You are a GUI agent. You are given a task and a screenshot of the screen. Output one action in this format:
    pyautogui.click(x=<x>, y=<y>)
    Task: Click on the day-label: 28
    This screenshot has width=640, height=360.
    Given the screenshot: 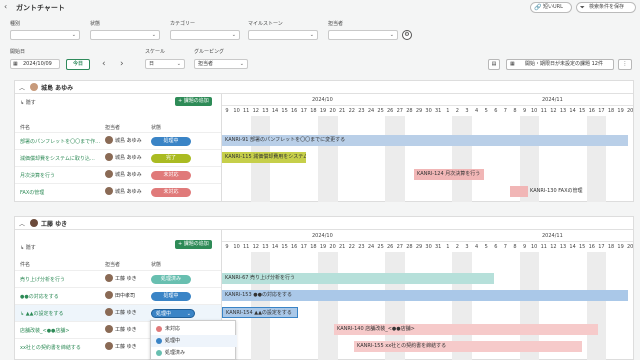 What is the action you would take?
    pyautogui.click(x=409, y=247)
    